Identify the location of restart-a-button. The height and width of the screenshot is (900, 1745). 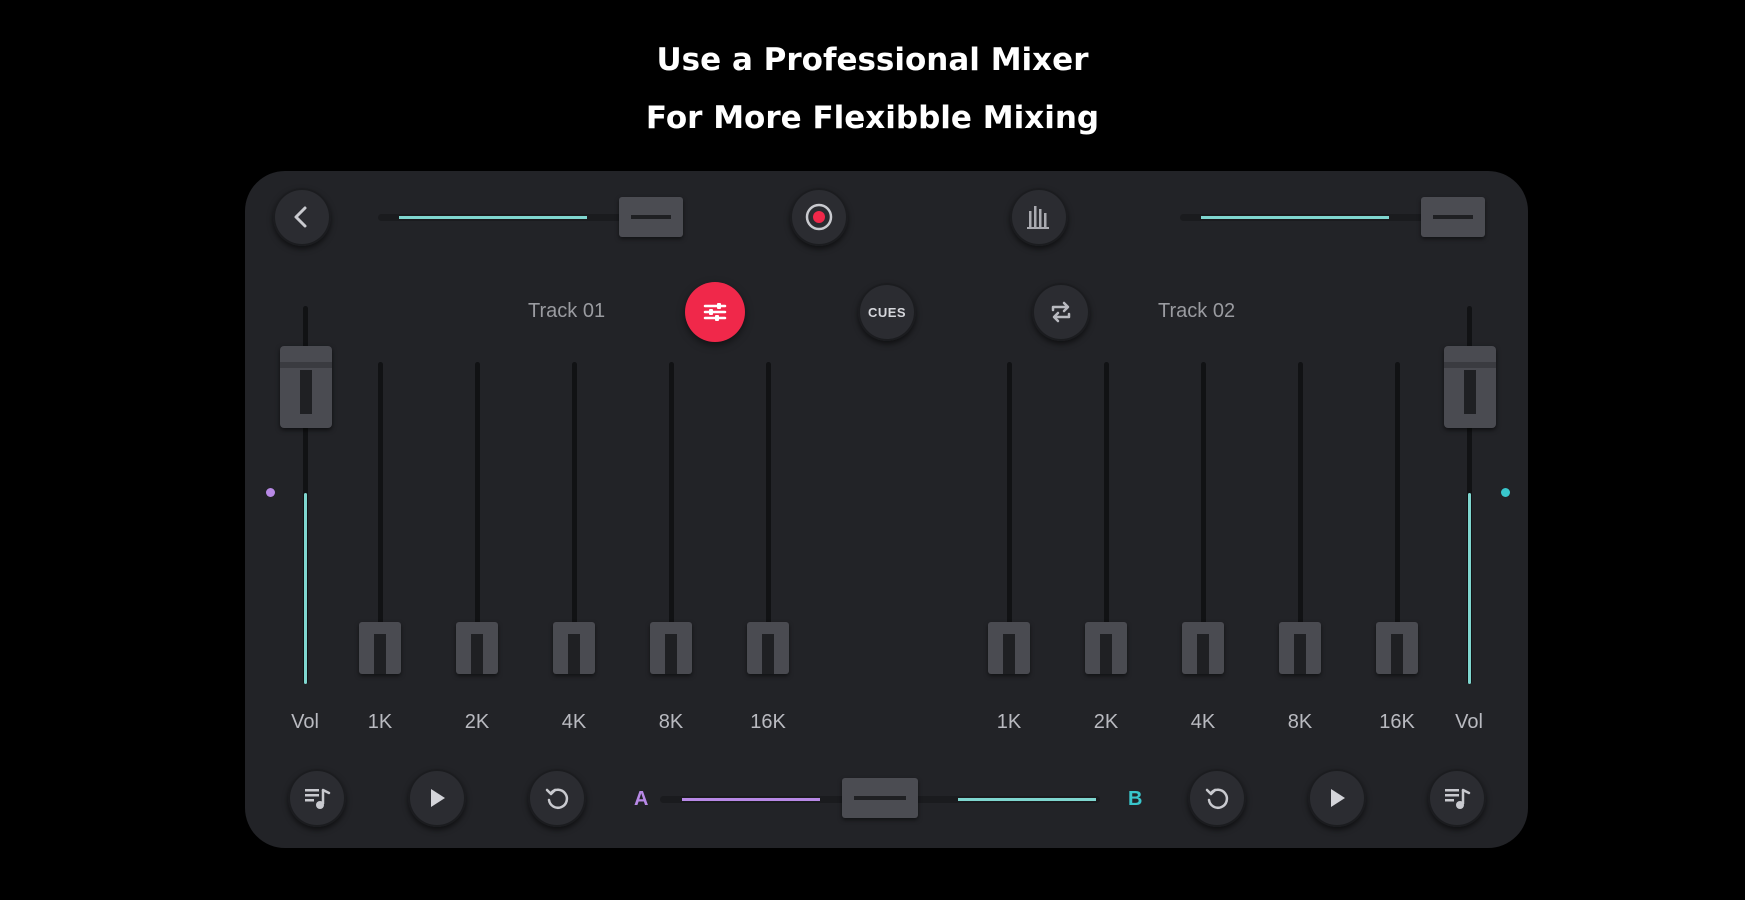
(557, 798).